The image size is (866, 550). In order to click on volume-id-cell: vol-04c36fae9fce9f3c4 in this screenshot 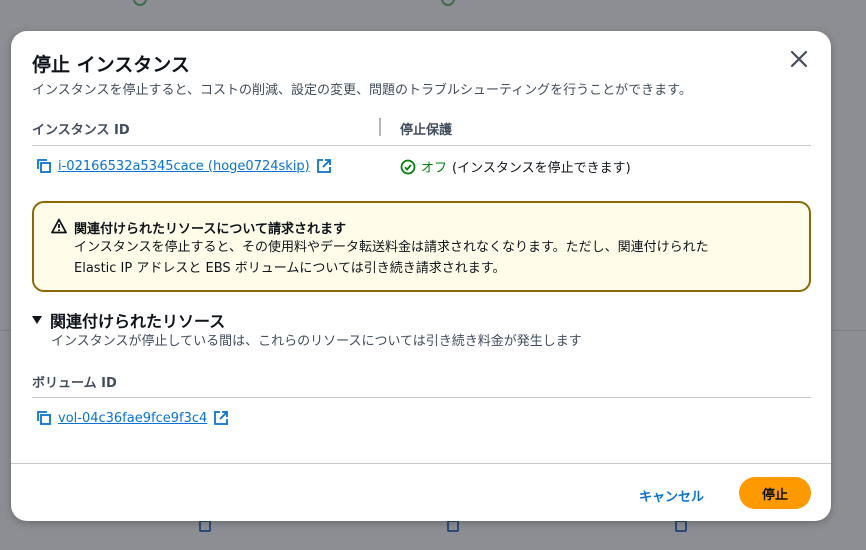, I will do `click(132, 418)`.